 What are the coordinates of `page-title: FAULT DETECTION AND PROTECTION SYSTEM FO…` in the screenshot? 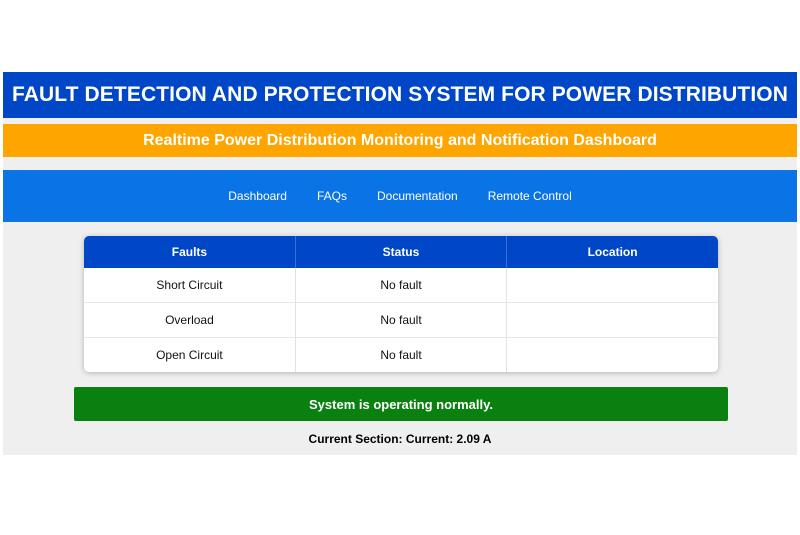 It's located at (400, 95).